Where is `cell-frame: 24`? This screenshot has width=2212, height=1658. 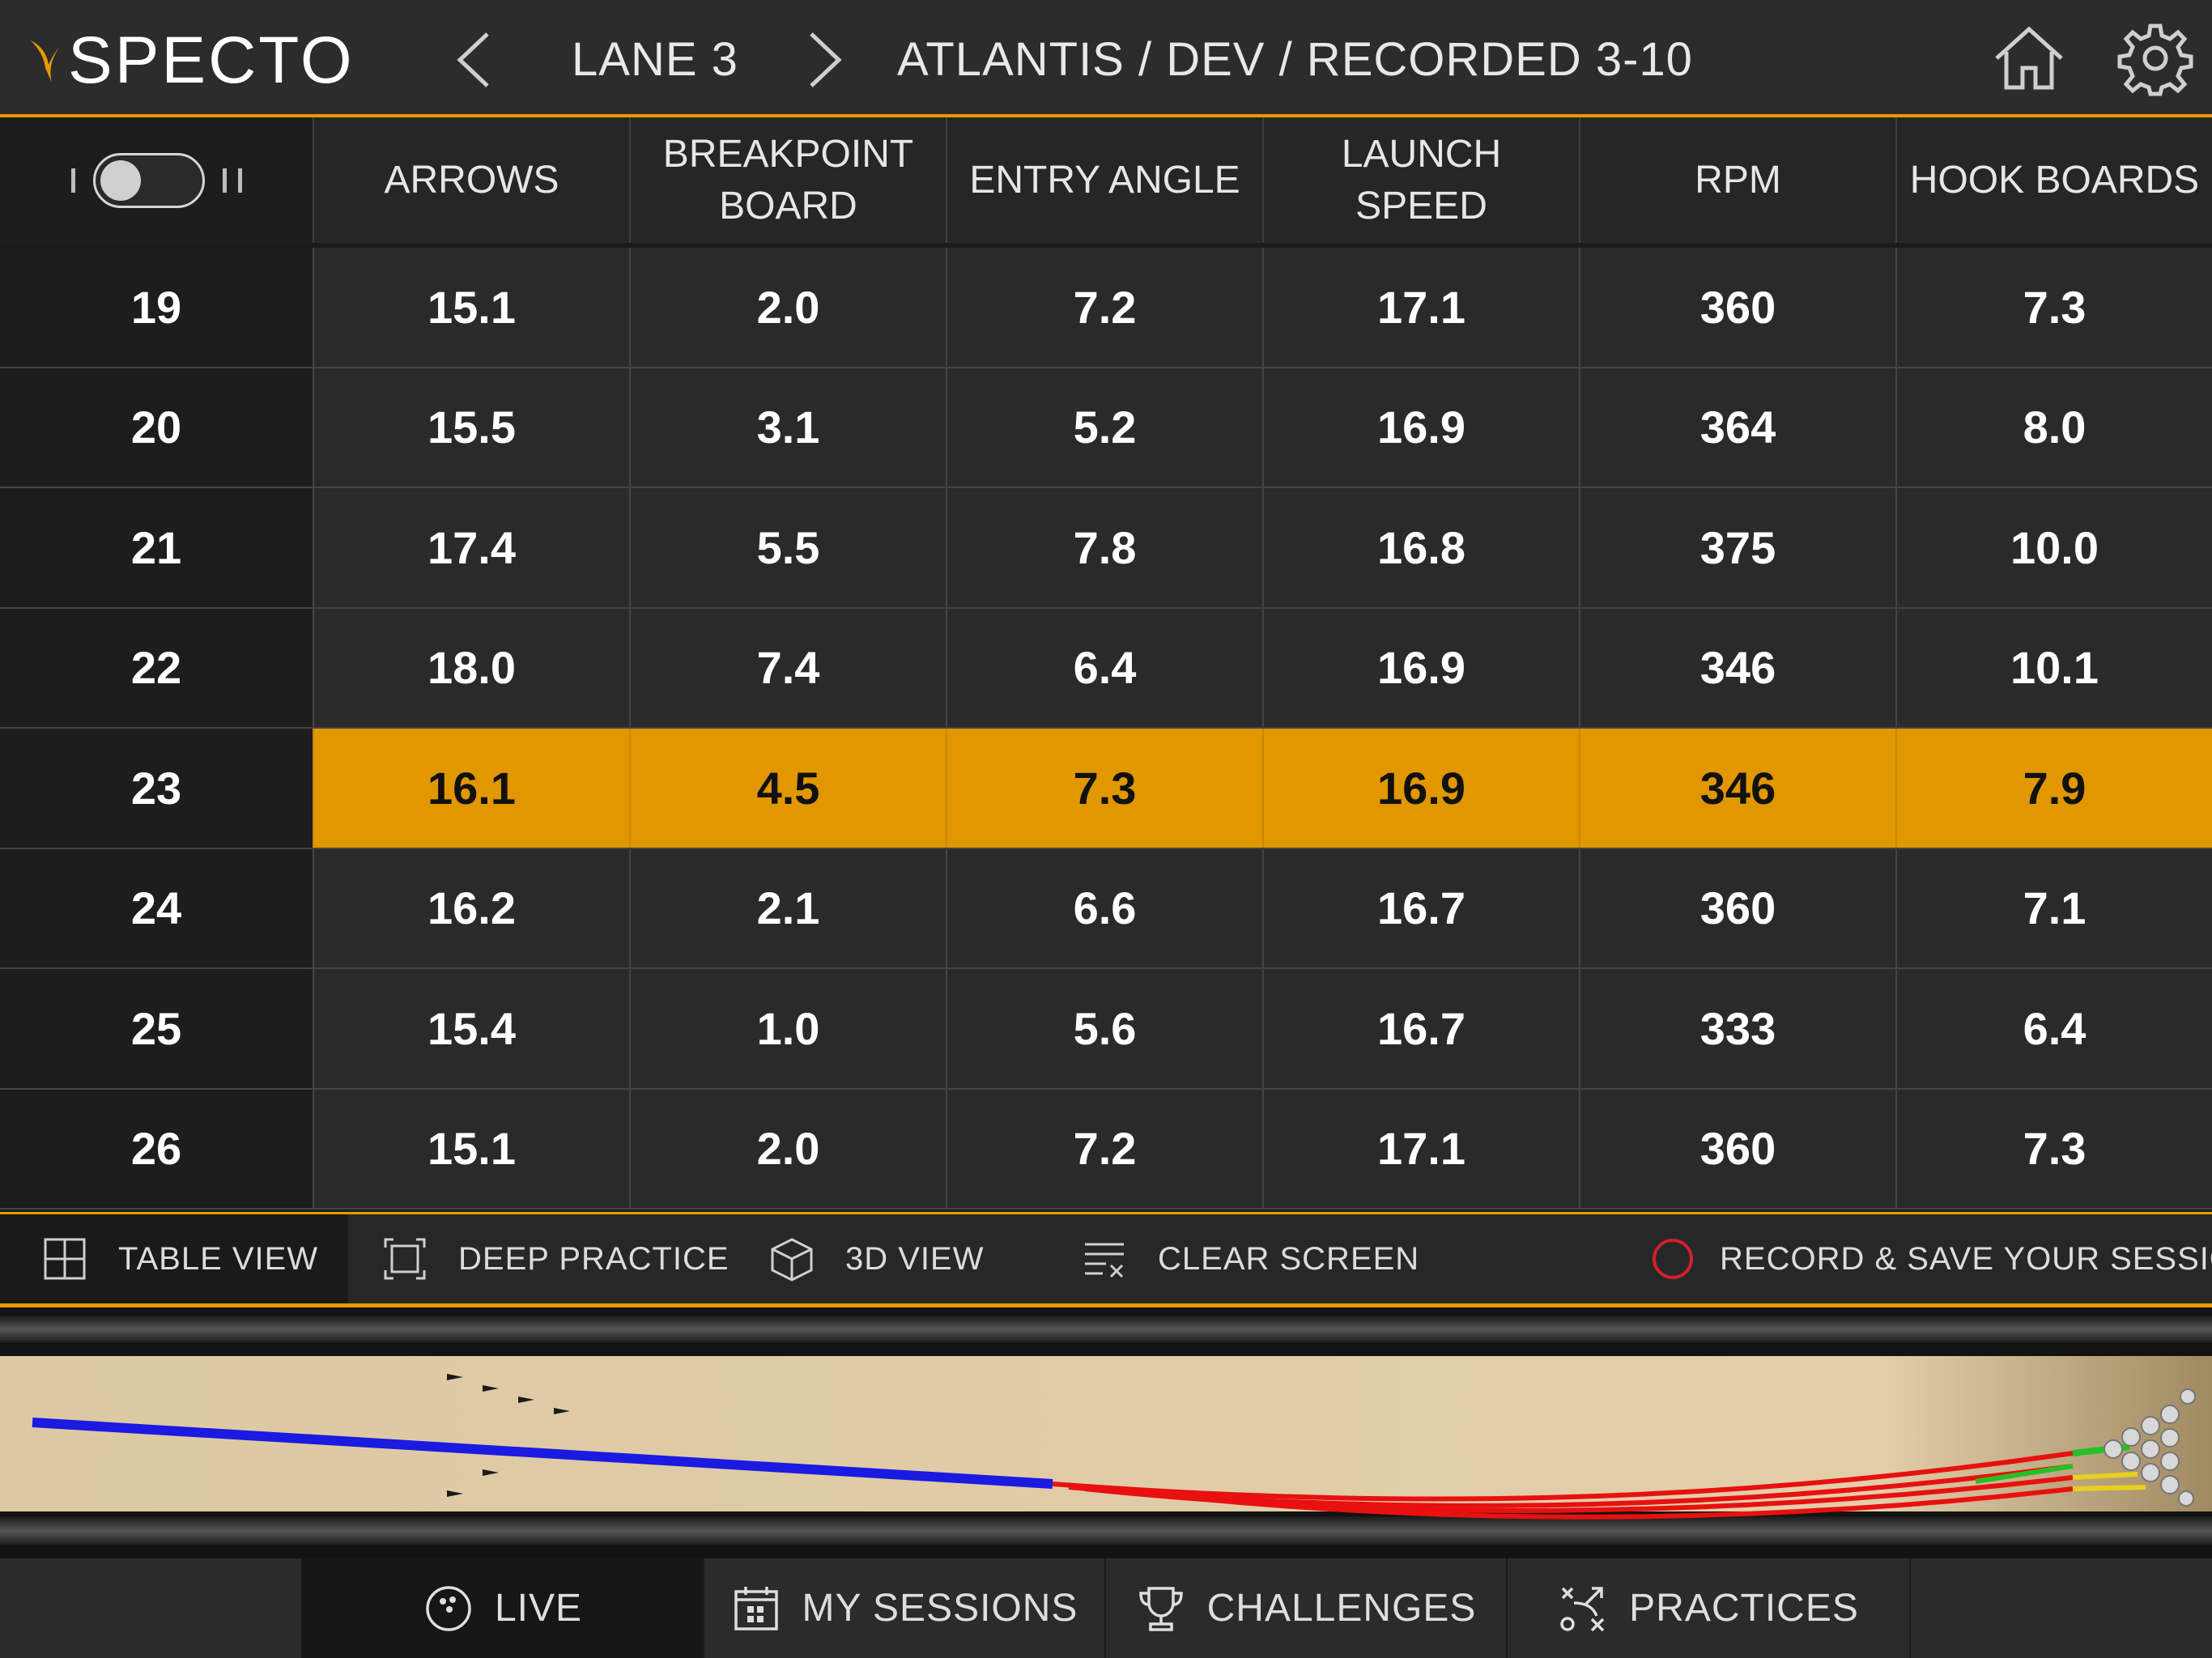 cell-frame: 24 is located at coordinates (157, 907).